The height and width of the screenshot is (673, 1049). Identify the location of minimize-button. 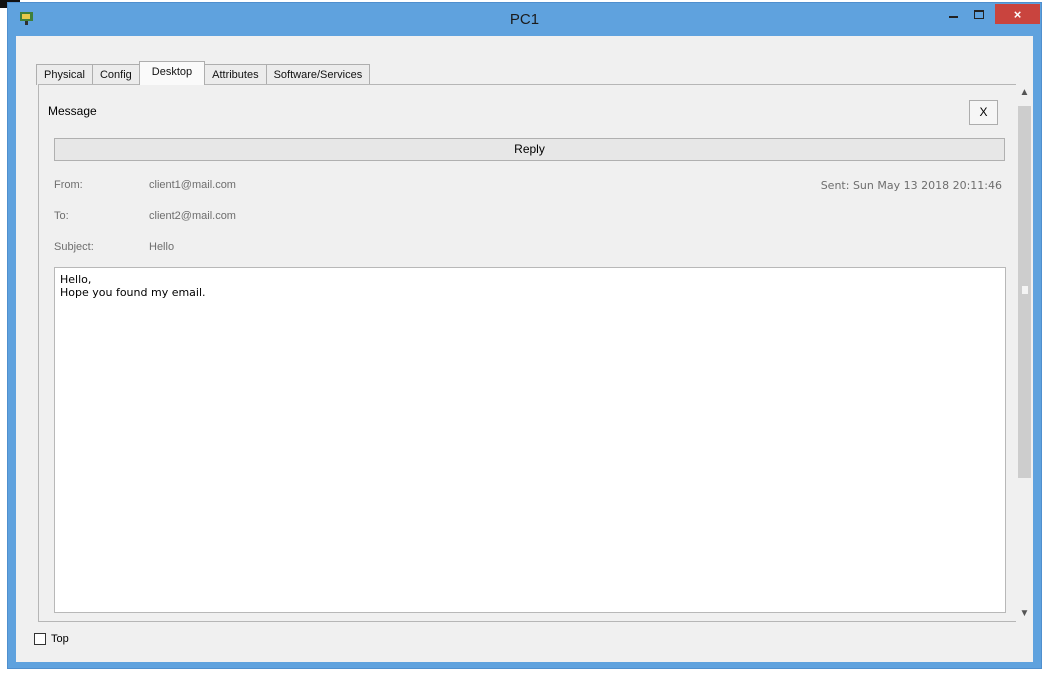
(953, 14).